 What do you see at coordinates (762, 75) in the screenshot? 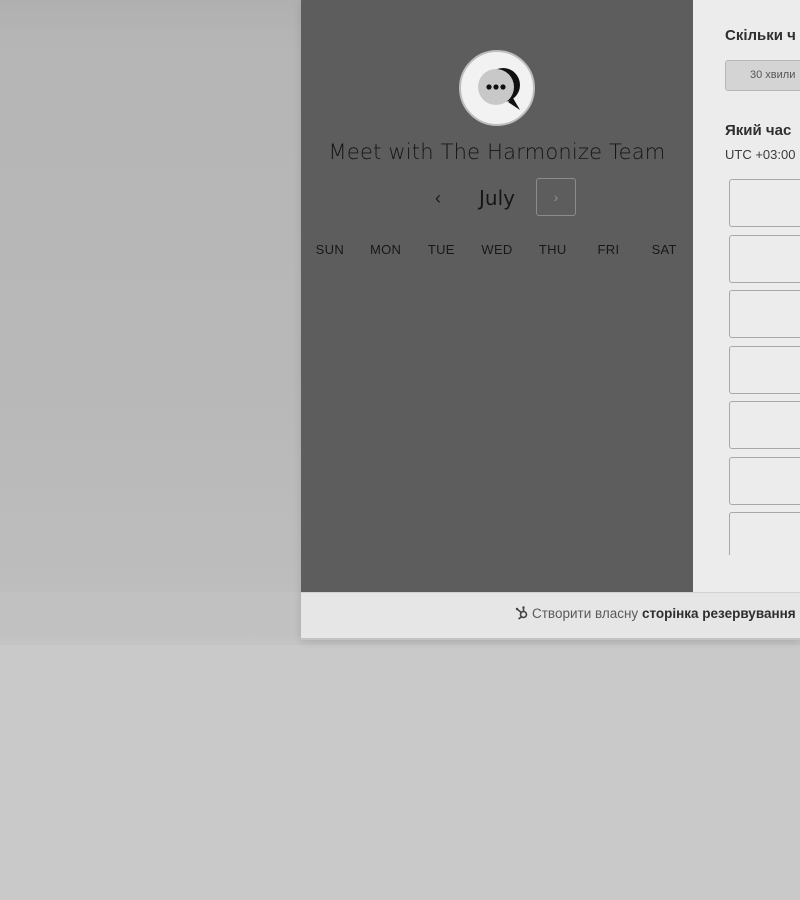
I see `duration-option-button: 30 хвили` at bounding box center [762, 75].